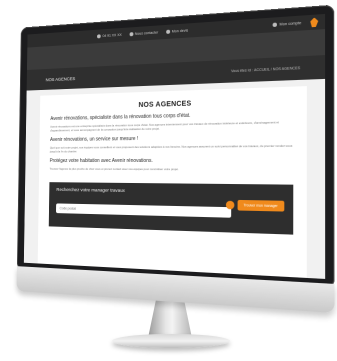 The height and width of the screenshot is (361, 337). I want to click on phone-label: 04 91 XX XX, so click(112, 35).